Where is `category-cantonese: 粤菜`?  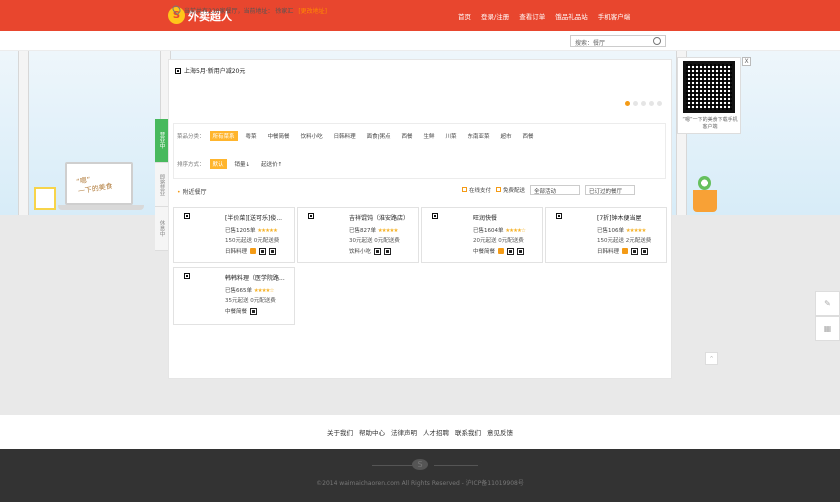 category-cantonese: 粤菜 is located at coordinates (251, 136).